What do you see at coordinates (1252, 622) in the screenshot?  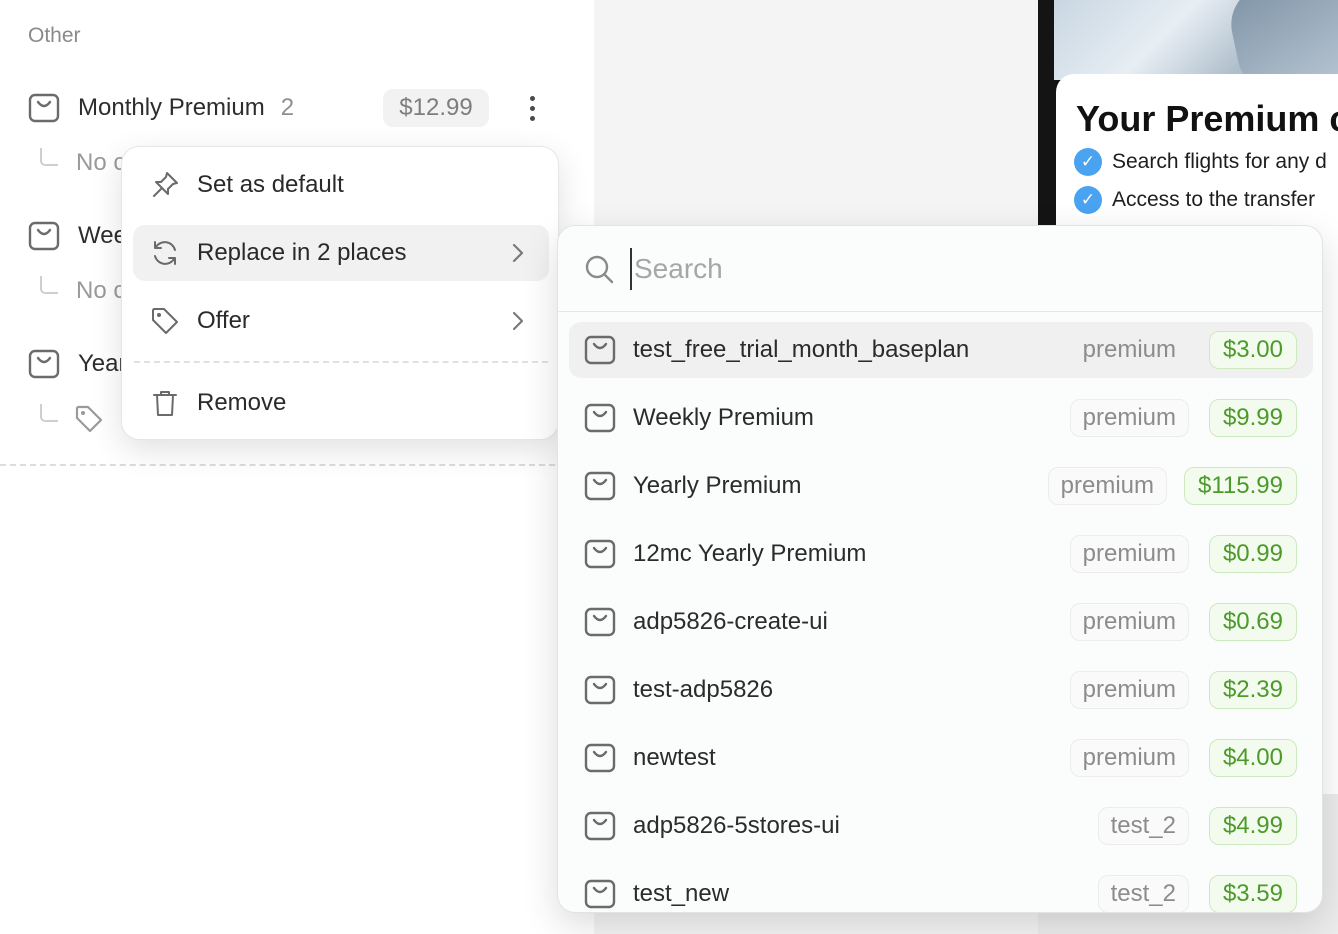 I see `result-price: $0.69` at bounding box center [1252, 622].